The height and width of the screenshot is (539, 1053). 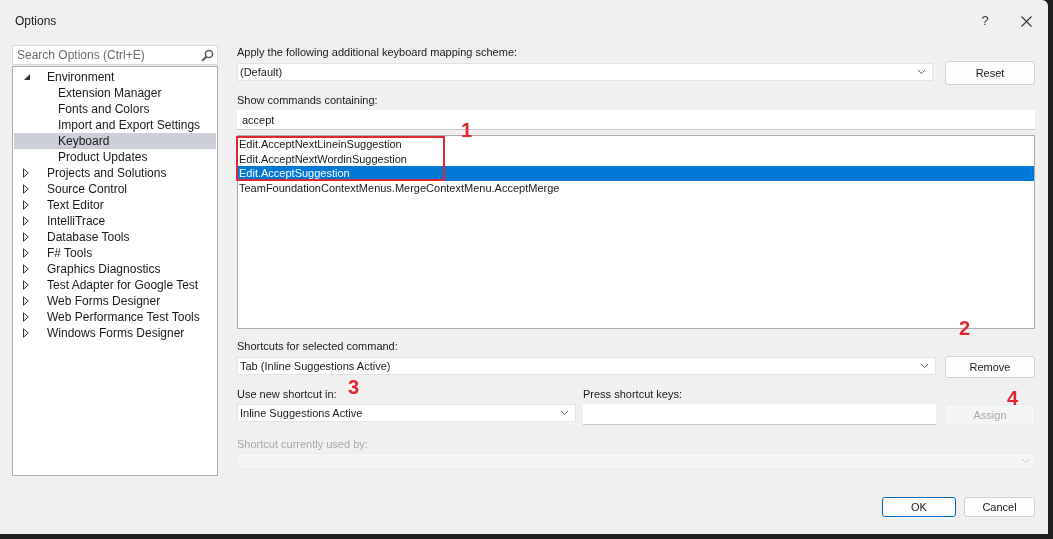 What do you see at coordinates (985, 21) in the screenshot?
I see `help-button: ?` at bounding box center [985, 21].